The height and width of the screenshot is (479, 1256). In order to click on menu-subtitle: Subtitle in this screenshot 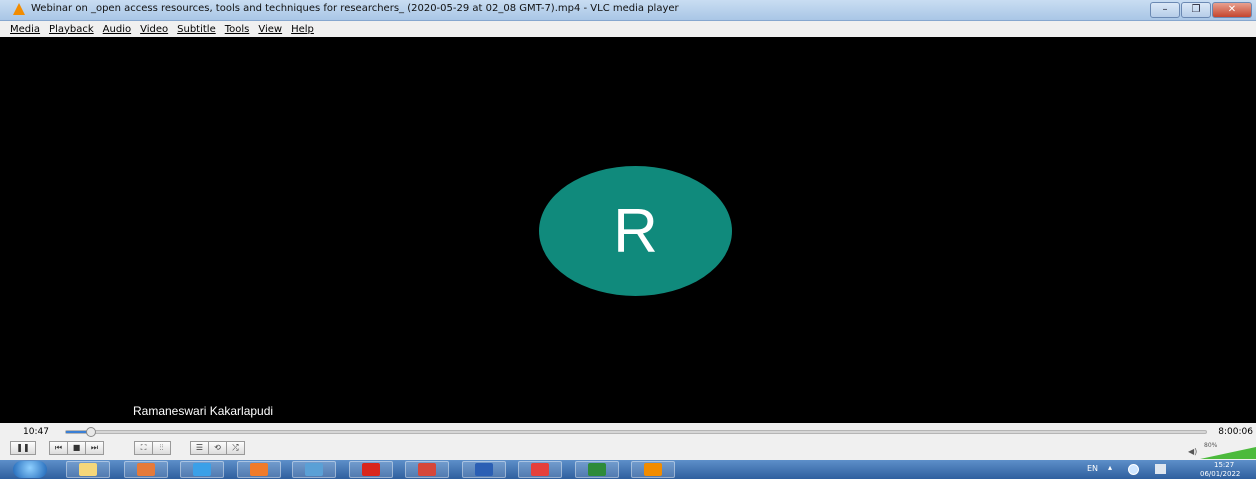, I will do `click(196, 29)`.